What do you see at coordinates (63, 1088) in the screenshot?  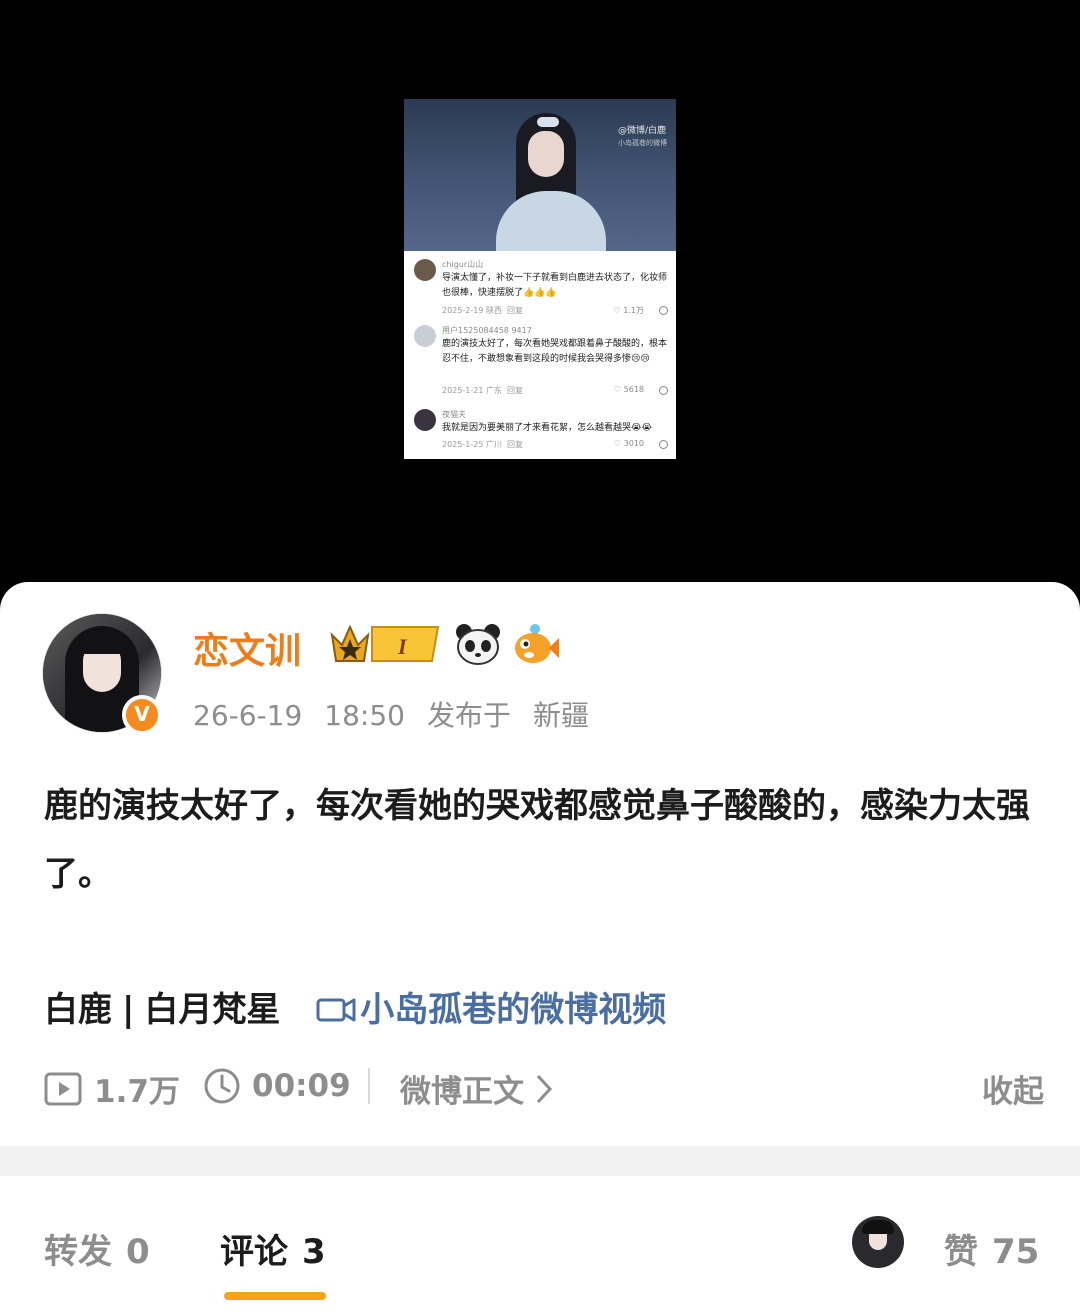 I see `play-count-icon` at bounding box center [63, 1088].